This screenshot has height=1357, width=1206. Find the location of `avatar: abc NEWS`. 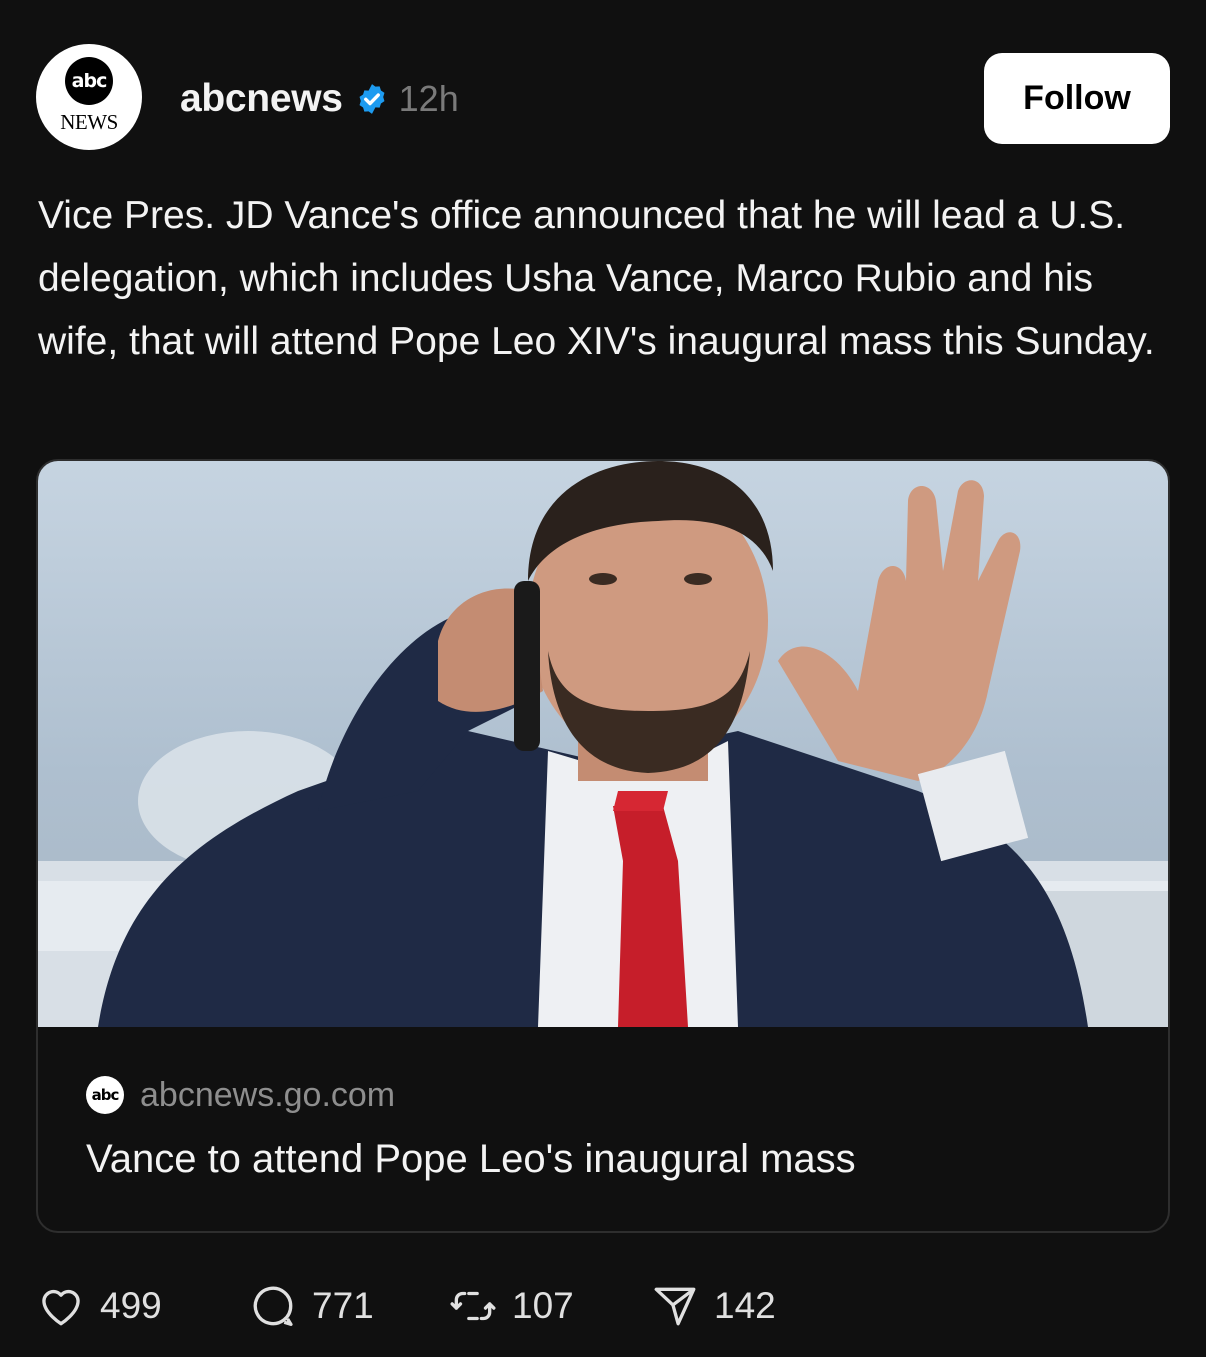

avatar: abc NEWS is located at coordinates (89, 97).